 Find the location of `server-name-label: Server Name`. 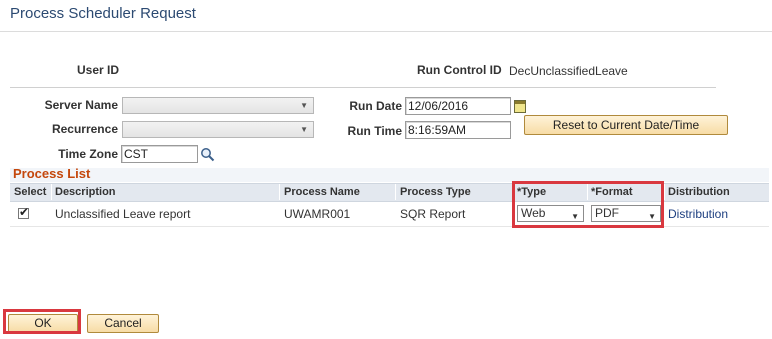

server-name-label: Server Name is located at coordinates (81, 105).